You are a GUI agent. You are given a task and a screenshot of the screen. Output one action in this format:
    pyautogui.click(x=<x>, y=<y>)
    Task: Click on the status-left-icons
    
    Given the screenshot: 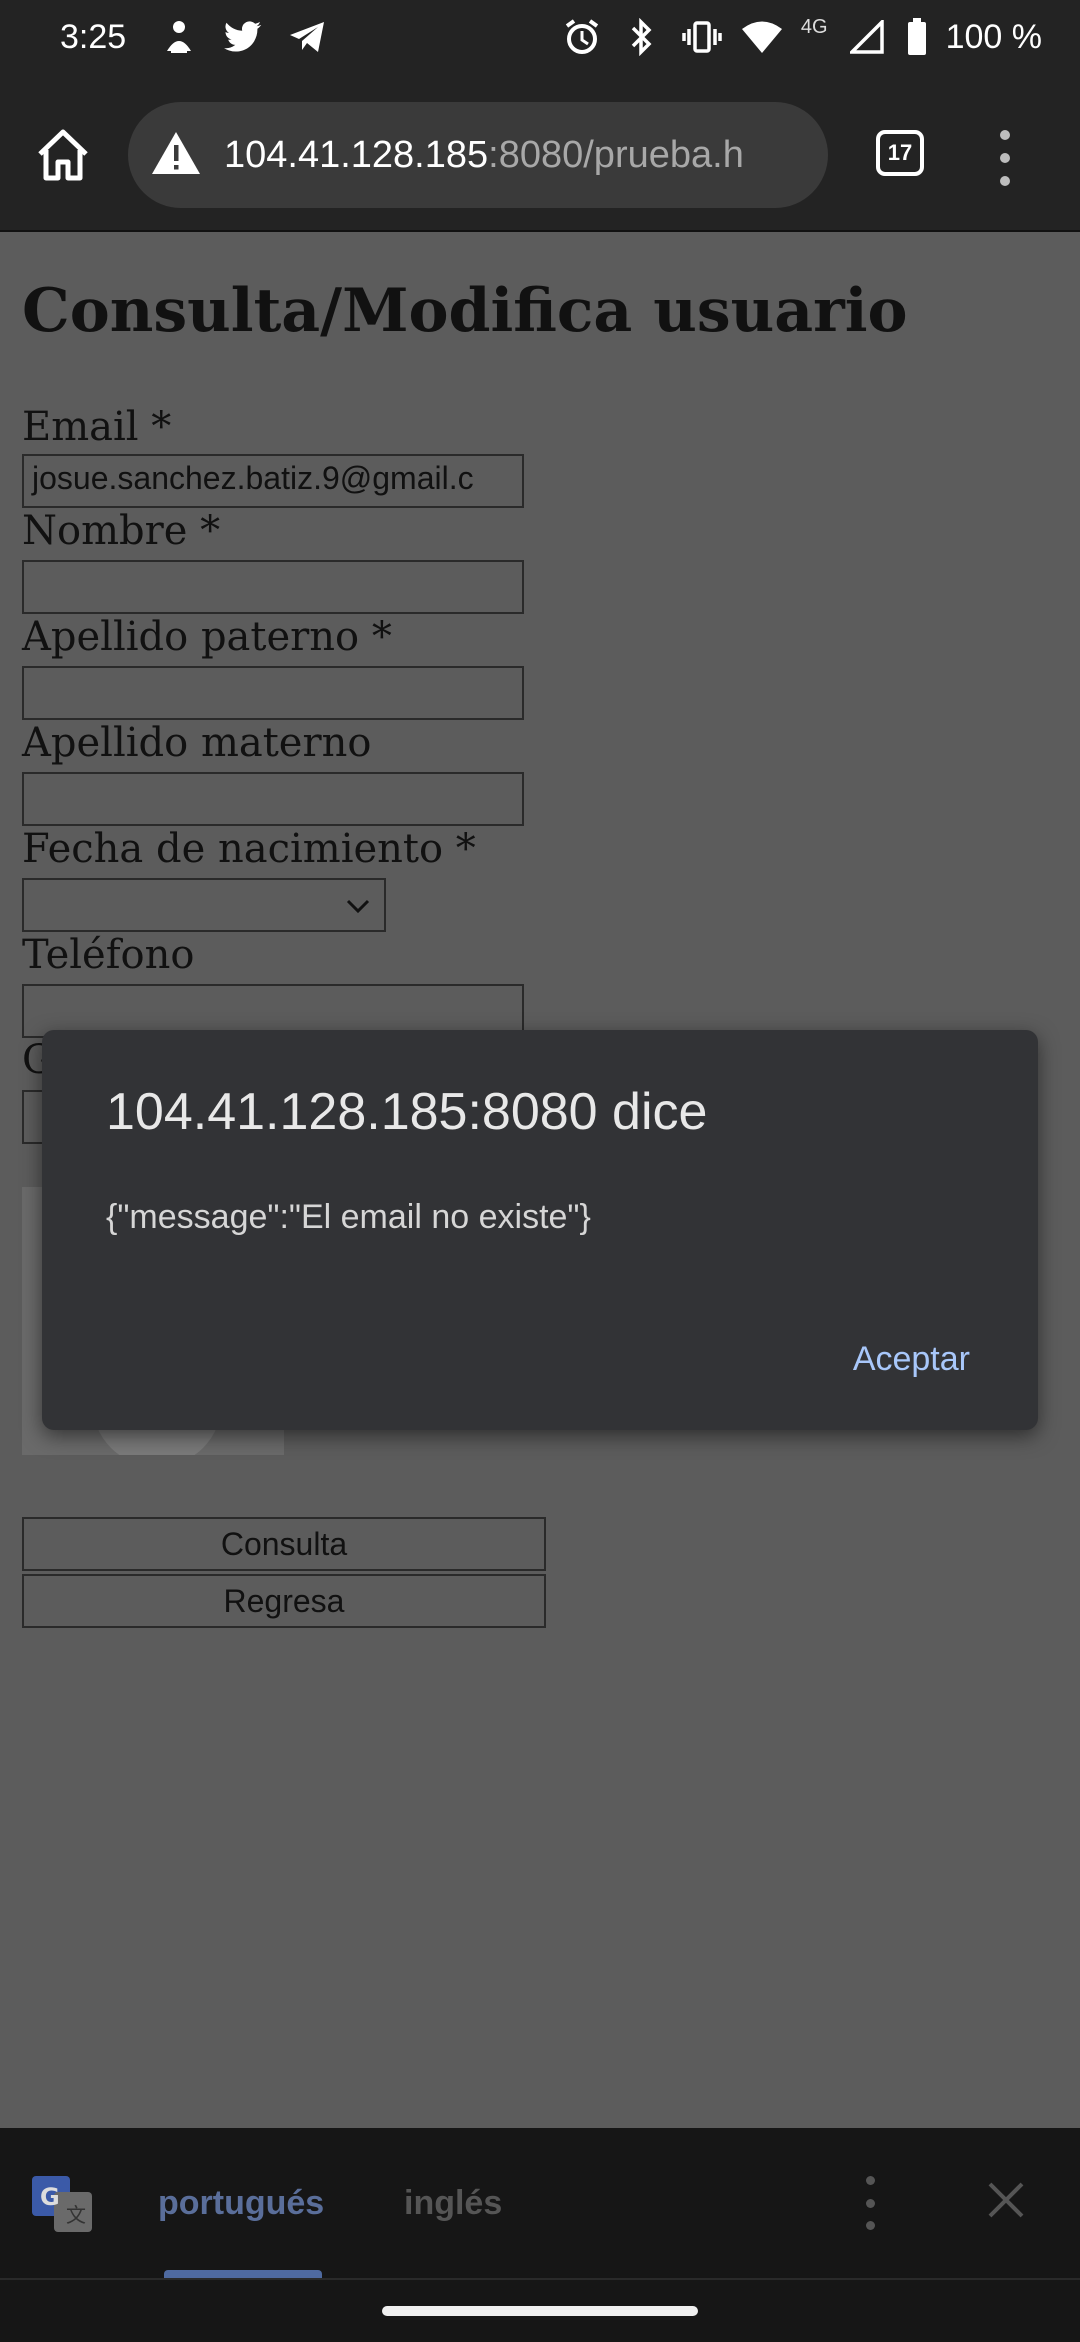 What is the action you would take?
    pyautogui.click(x=243, y=37)
    